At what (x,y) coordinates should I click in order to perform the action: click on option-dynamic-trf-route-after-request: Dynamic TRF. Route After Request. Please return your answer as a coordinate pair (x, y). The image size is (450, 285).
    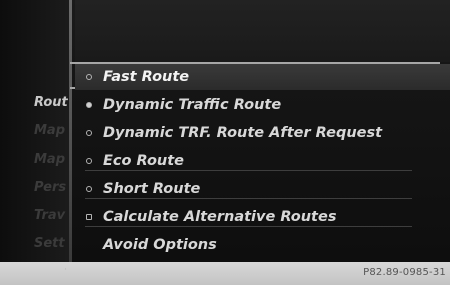
    Looking at the image, I should click on (262, 133).